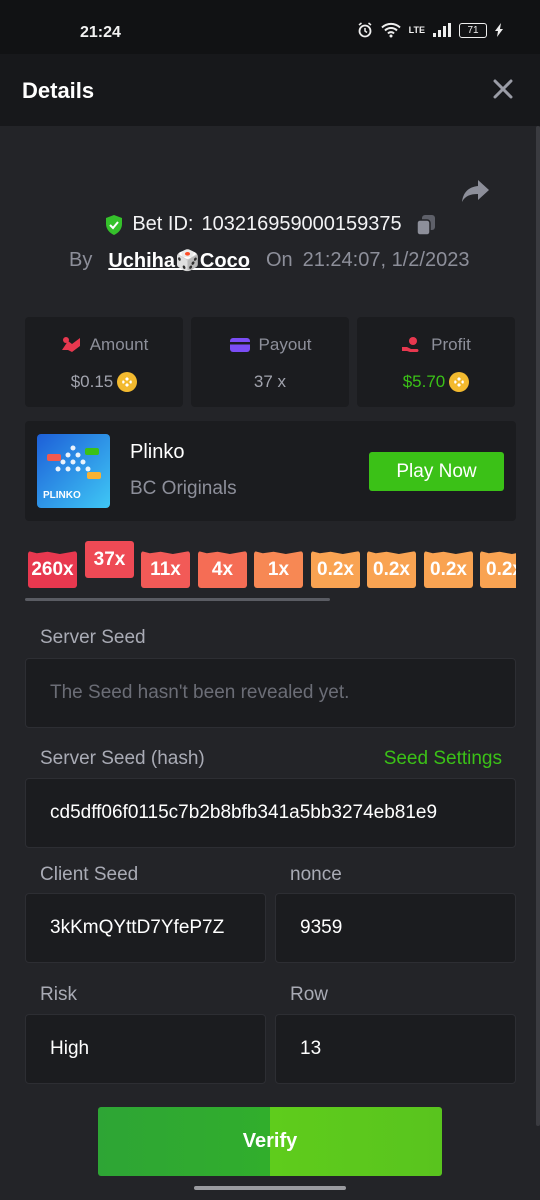  I want to click on payout-value: 37 x, so click(270, 381).